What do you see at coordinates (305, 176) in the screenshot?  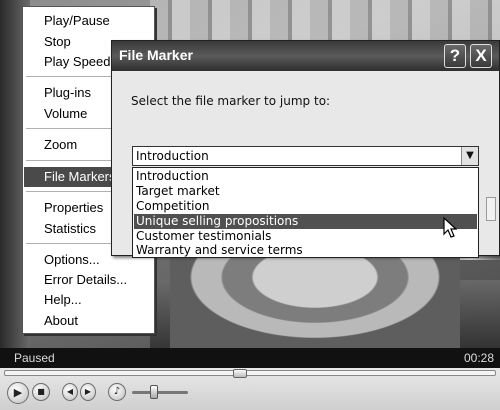 I see `dropdown-option-introduction: Introduction` at bounding box center [305, 176].